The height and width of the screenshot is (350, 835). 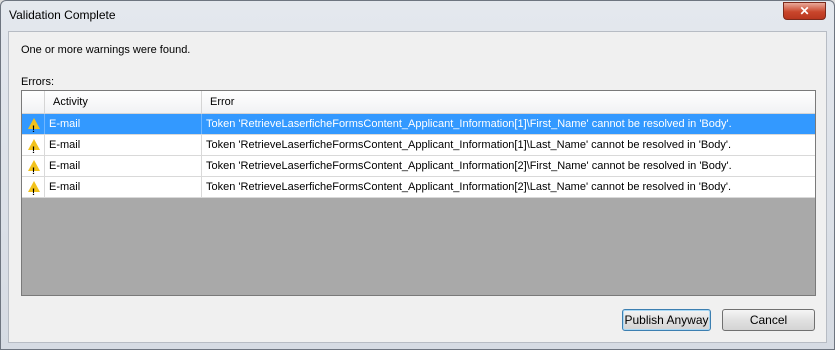 What do you see at coordinates (106, 50) in the screenshot?
I see `warning-message: One or more warnings were found.` at bounding box center [106, 50].